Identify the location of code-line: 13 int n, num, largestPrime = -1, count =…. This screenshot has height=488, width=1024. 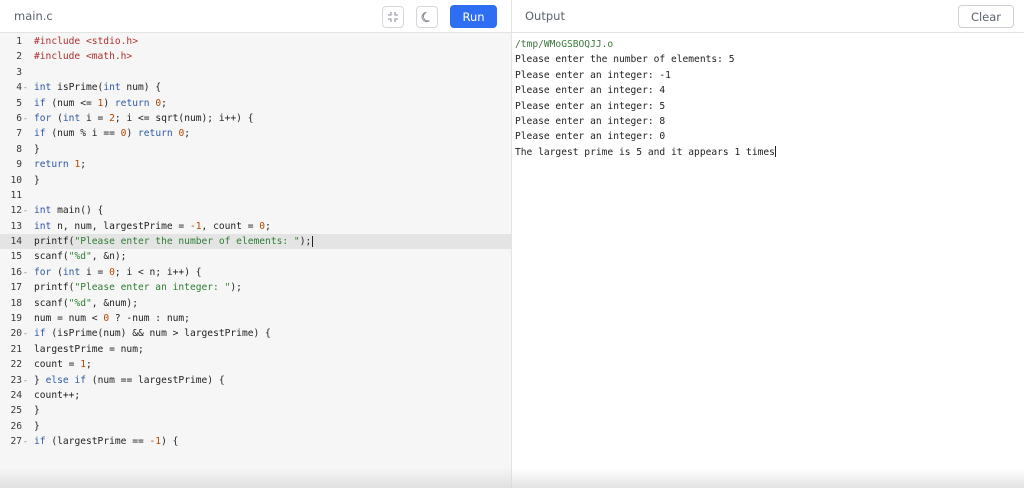
(255, 226).